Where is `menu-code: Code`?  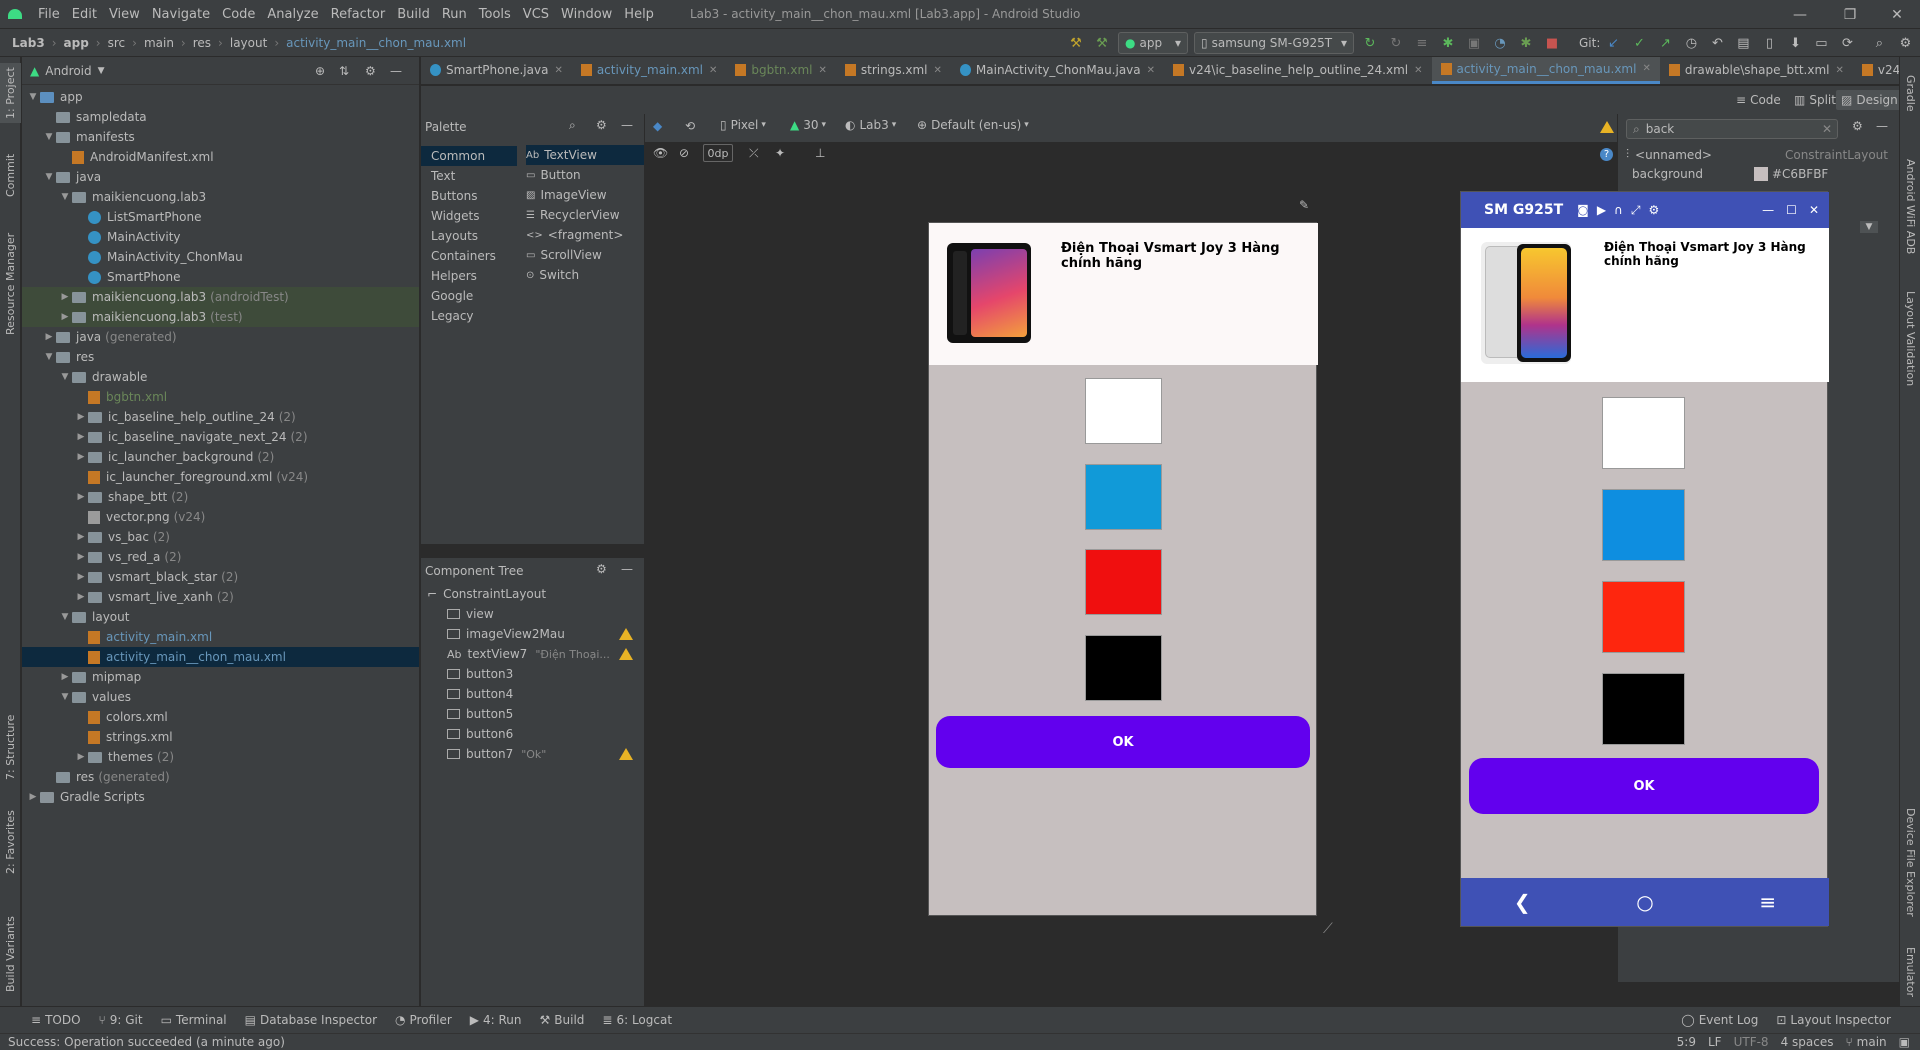
menu-code: Code is located at coordinates (238, 14).